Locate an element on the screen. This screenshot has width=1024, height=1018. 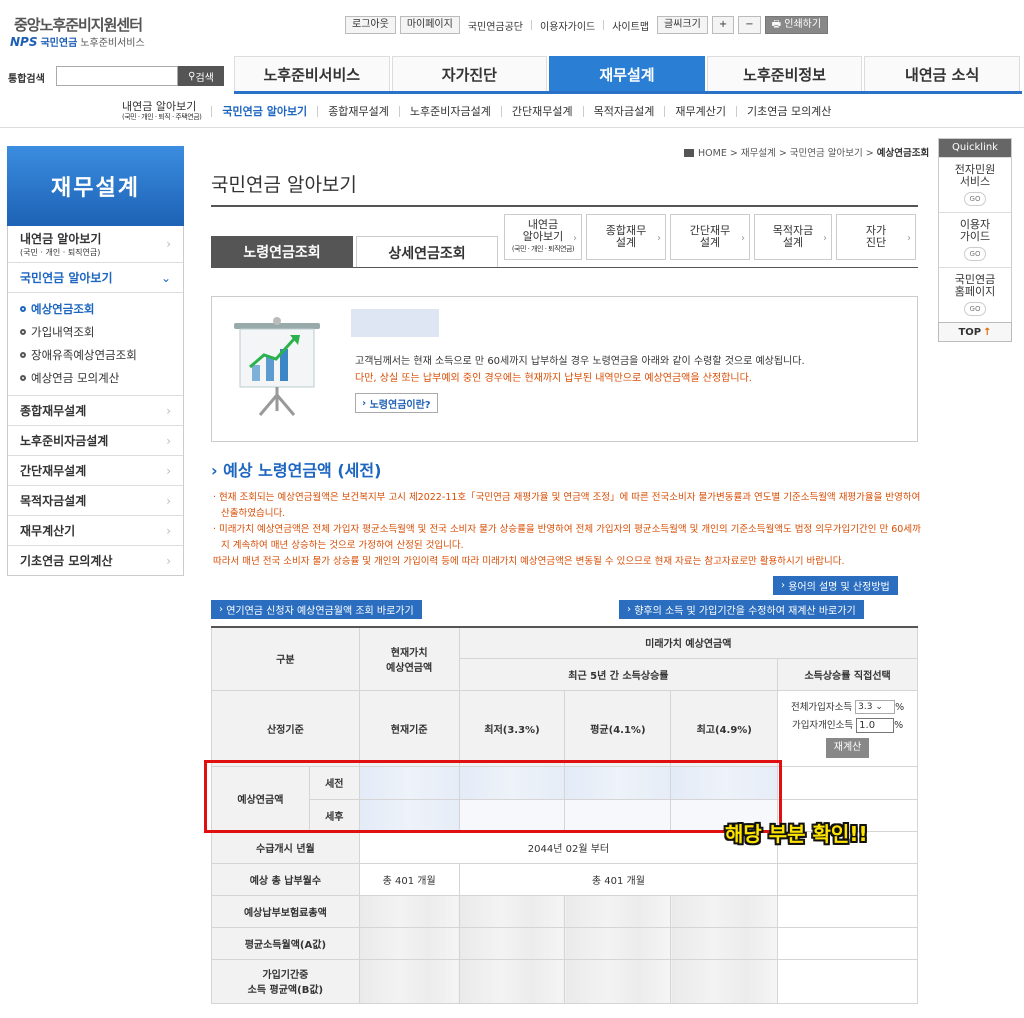
months-future: 총 401 개월 is located at coordinates (618, 879).